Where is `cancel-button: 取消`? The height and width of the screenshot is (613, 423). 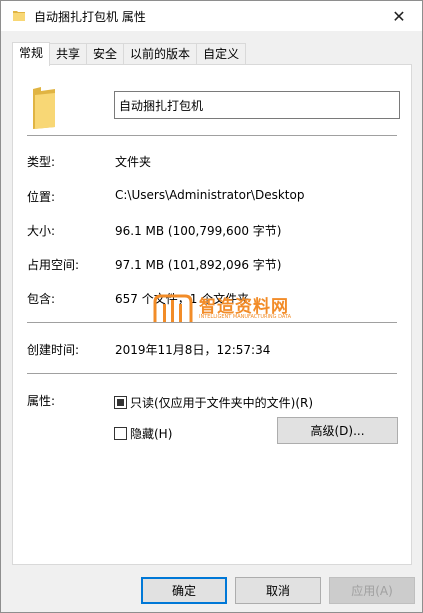 cancel-button: 取消 is located at coordinates (278, 590).